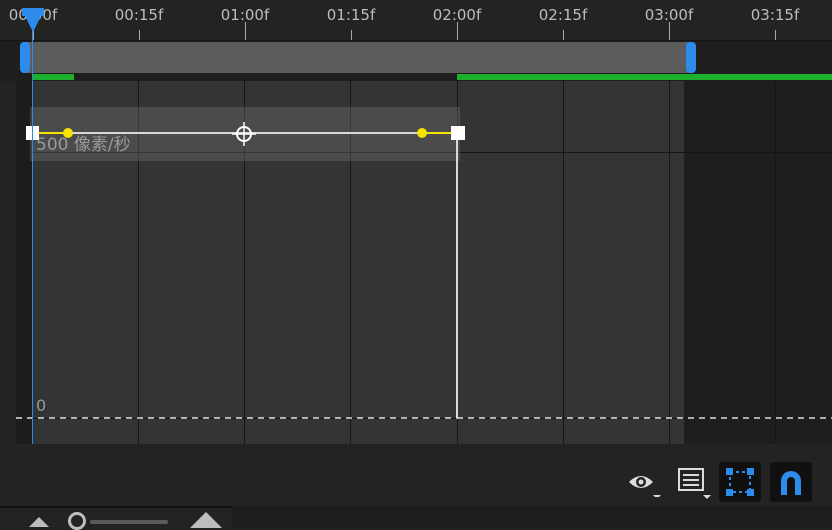 This screenshot has height=530, width=832. What do you see at coordinates (129, 522) in the screenshot?
I see `zoom-slider-track` at bounding box center [129, 522].